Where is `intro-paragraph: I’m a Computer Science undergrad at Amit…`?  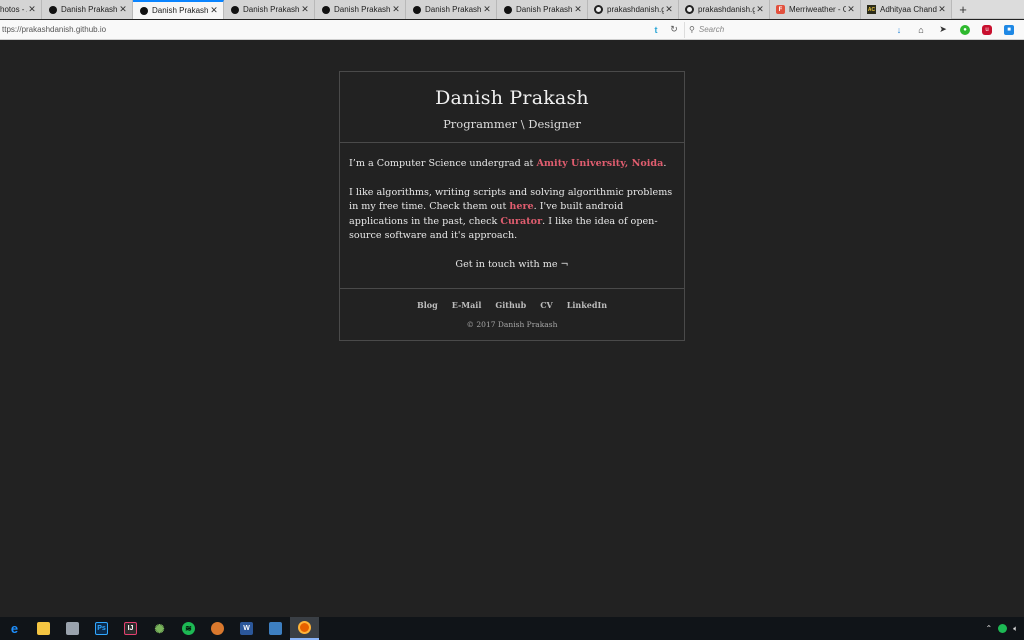
intro-paragraph: I’m a Computer Science undergrad at Amit… is located at coordinates (512, 164).